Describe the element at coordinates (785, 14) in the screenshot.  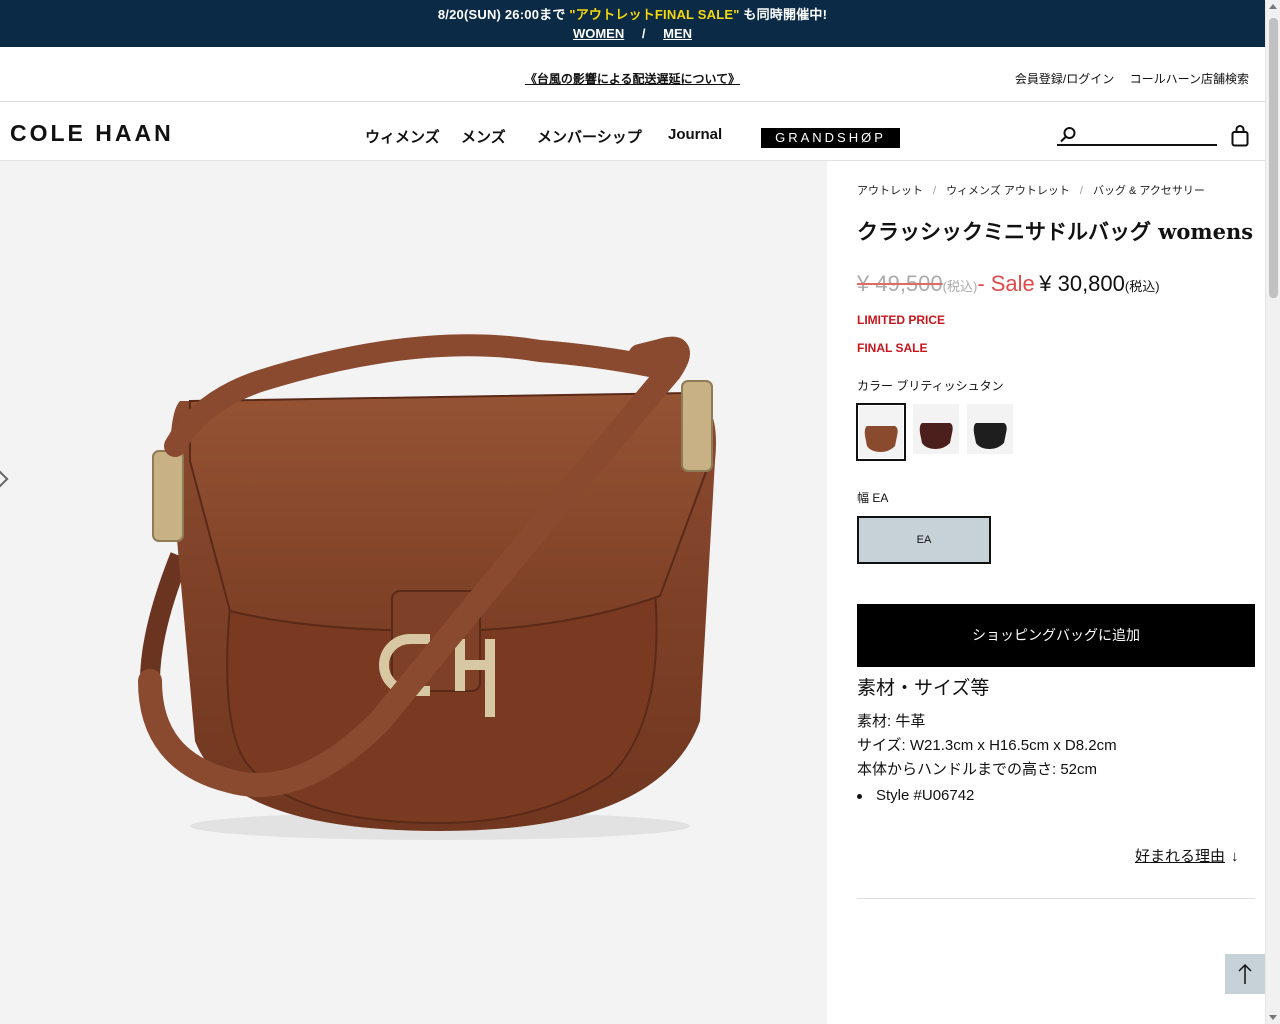
I see `promo-text-suffix: も同時開催中!` at that location.